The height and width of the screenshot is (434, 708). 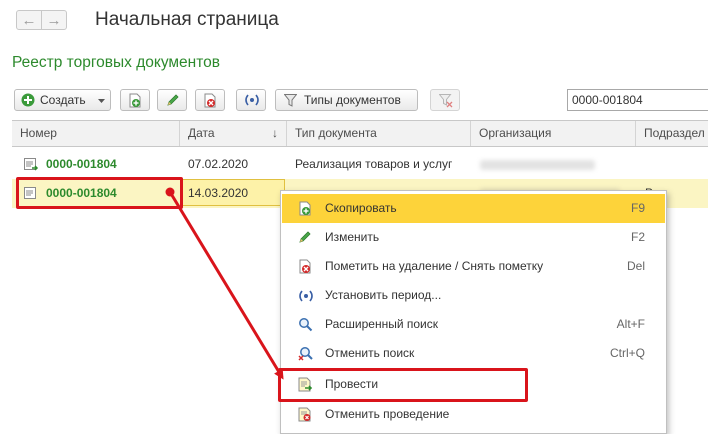 What do you see at coordinates (170, 192) in the screenshot?
I see `annotation-arrow-start-dot` at bounding box center [170, 192].